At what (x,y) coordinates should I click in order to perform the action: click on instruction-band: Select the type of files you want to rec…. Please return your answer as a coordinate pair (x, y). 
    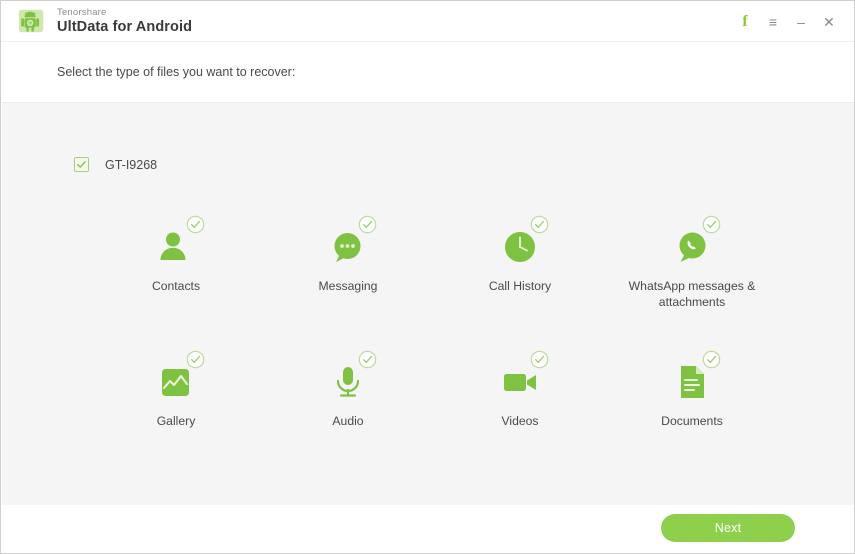
    Looking at the image, I should click on (427, 72).